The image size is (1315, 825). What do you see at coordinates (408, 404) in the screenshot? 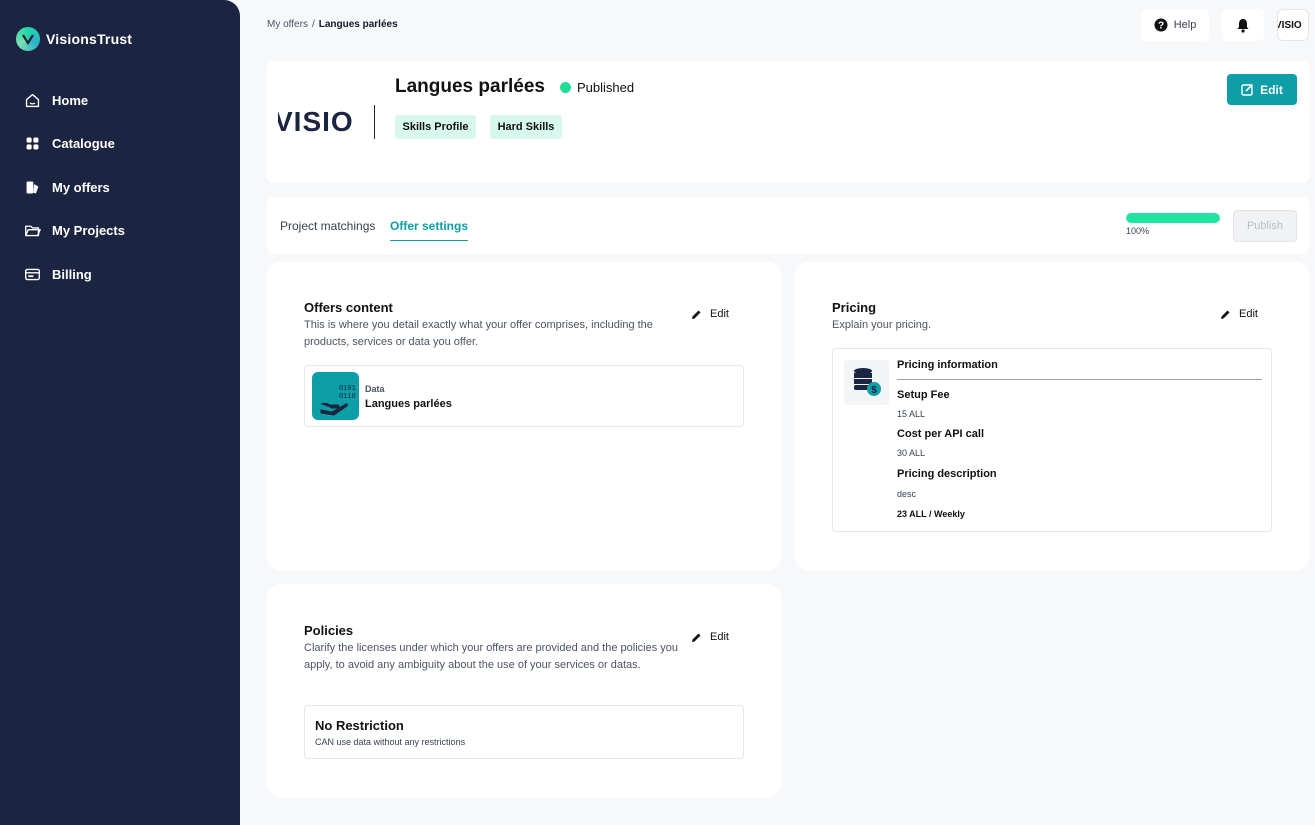
I see `resource-name: Langues parlées` at bounding box center [408, 404].